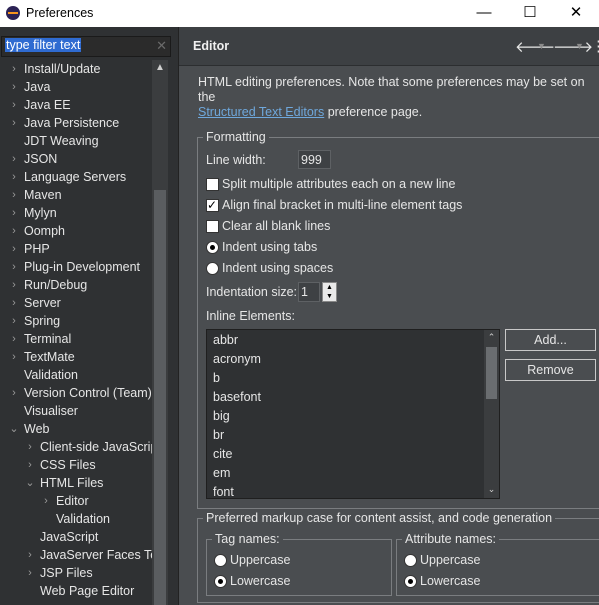 This screenshot has height=605, width=599. I want to click on list-item: big, so click(221, 416).